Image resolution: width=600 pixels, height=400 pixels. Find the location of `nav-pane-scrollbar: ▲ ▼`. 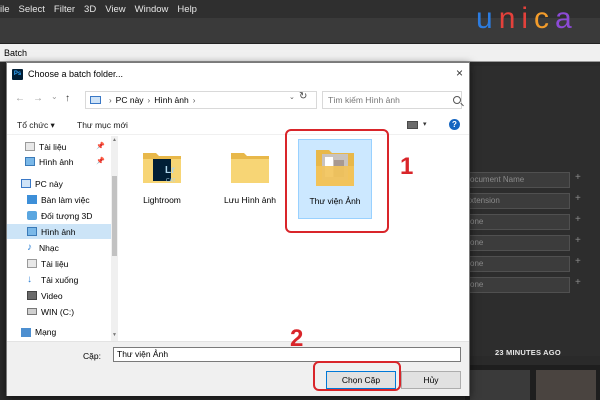

nav-pane-scrollbar: ▲ ▼ is located at coordinates (114, 238).